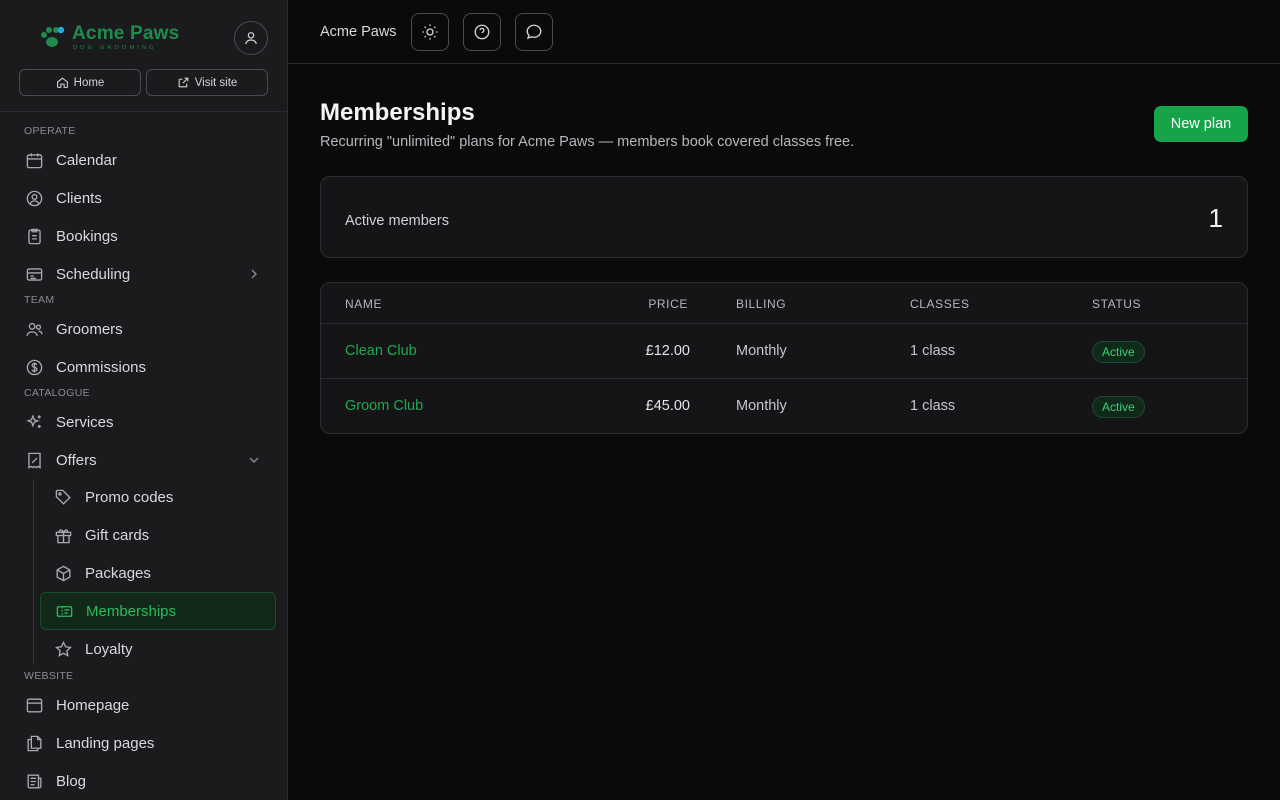 The height and width of the screenshot is (800, 1280). I want to click on sidebar-item-memberships: Memberships, so click(158, 611).